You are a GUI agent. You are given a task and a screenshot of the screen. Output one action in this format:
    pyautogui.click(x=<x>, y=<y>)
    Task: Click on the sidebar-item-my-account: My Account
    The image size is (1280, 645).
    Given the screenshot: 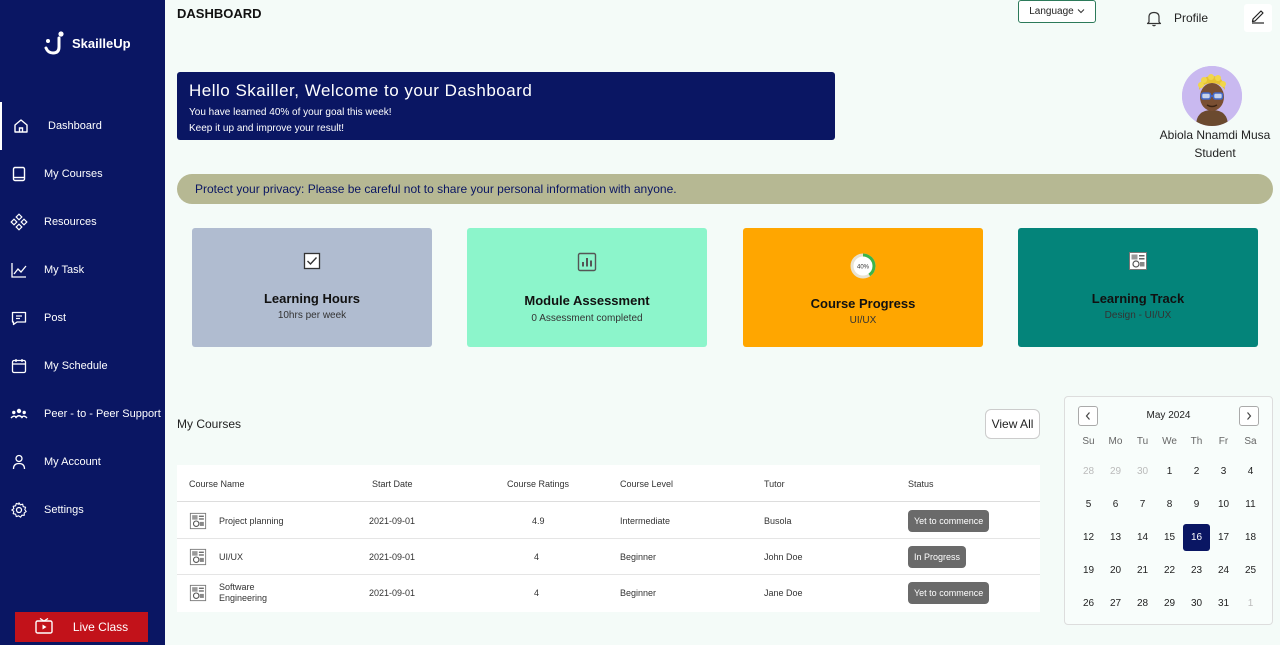 What is the action you would take?
    pyautogui.click(x=82, y=462)
    